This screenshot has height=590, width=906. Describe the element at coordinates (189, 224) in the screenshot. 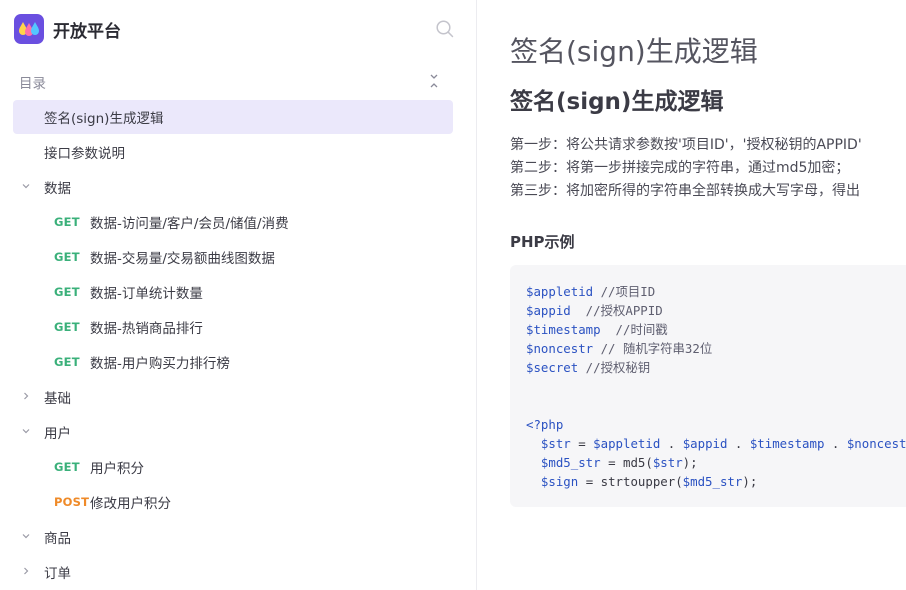

I see `sidebar-item-label: 数据-访问量/客户/会员/储值/消费` at that location.